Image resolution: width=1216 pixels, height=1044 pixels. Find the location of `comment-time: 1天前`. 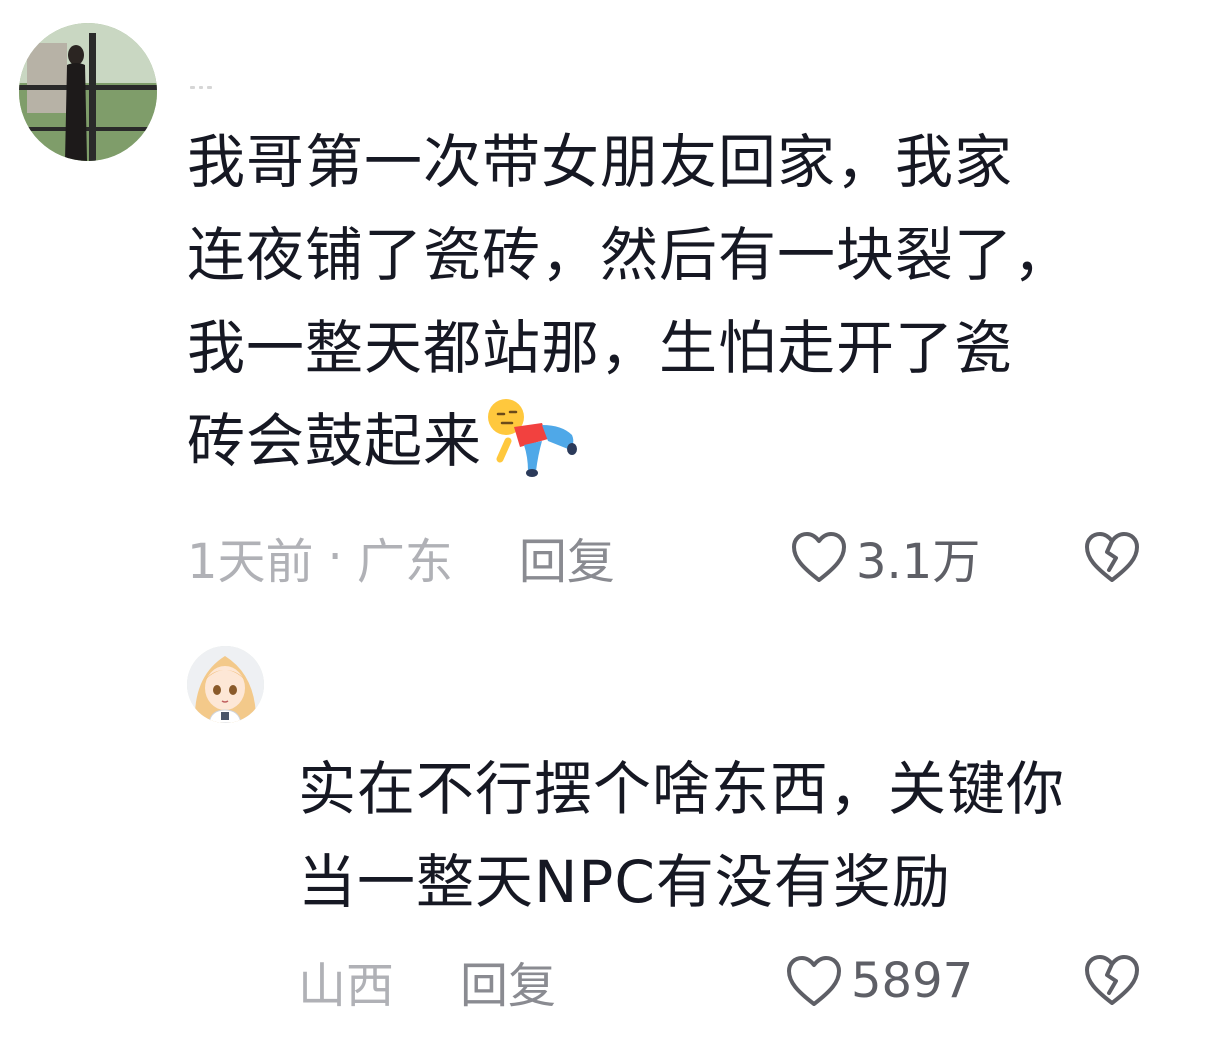

comment-time: 1天前 is located at coordinates (250, 562).